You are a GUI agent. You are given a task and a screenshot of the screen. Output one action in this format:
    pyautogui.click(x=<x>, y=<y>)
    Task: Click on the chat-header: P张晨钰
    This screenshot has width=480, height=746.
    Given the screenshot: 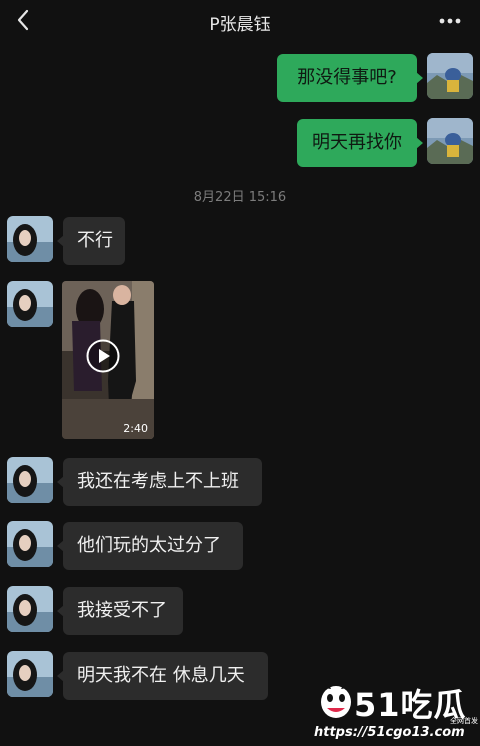 What is the action you would take?
    pyautogui.click(x=240, y=22)
    